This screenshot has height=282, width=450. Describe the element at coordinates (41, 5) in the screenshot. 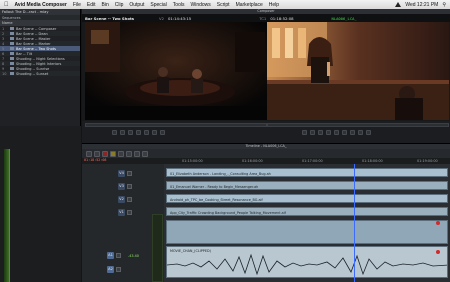

I see `app-menu: Avid Media Composer` at that location.